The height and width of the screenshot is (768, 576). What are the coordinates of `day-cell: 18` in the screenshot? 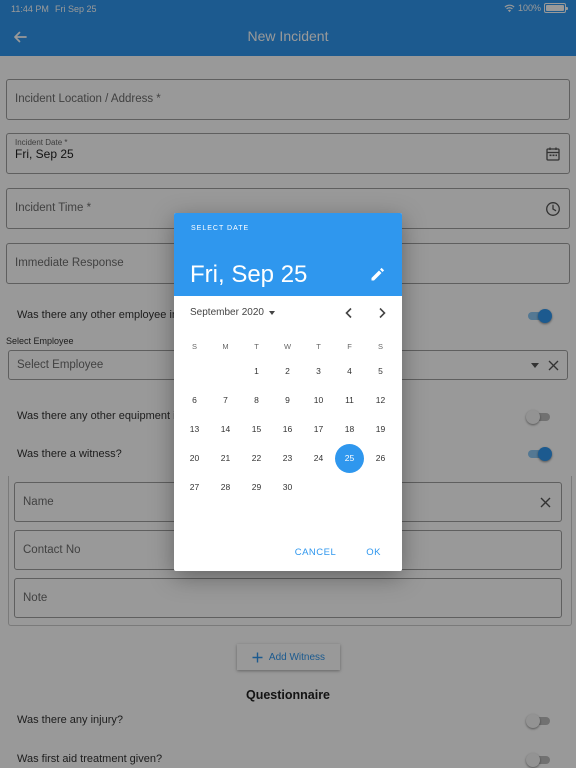 It's located at (349, 429).